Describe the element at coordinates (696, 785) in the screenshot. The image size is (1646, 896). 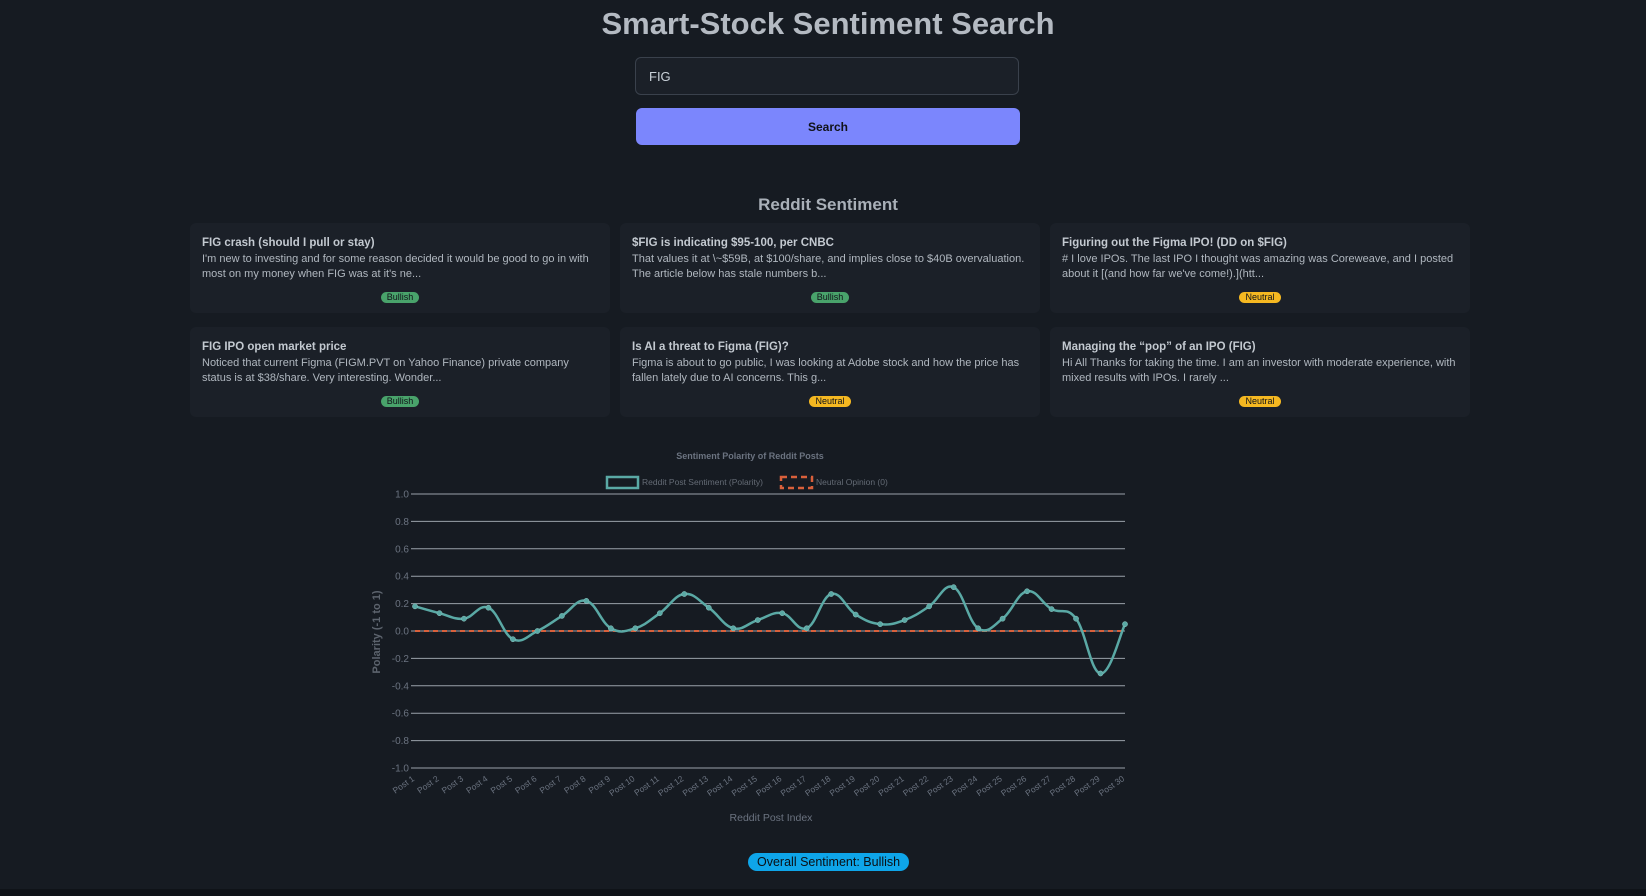
I see `x-tick-label: Post 13` at that location.